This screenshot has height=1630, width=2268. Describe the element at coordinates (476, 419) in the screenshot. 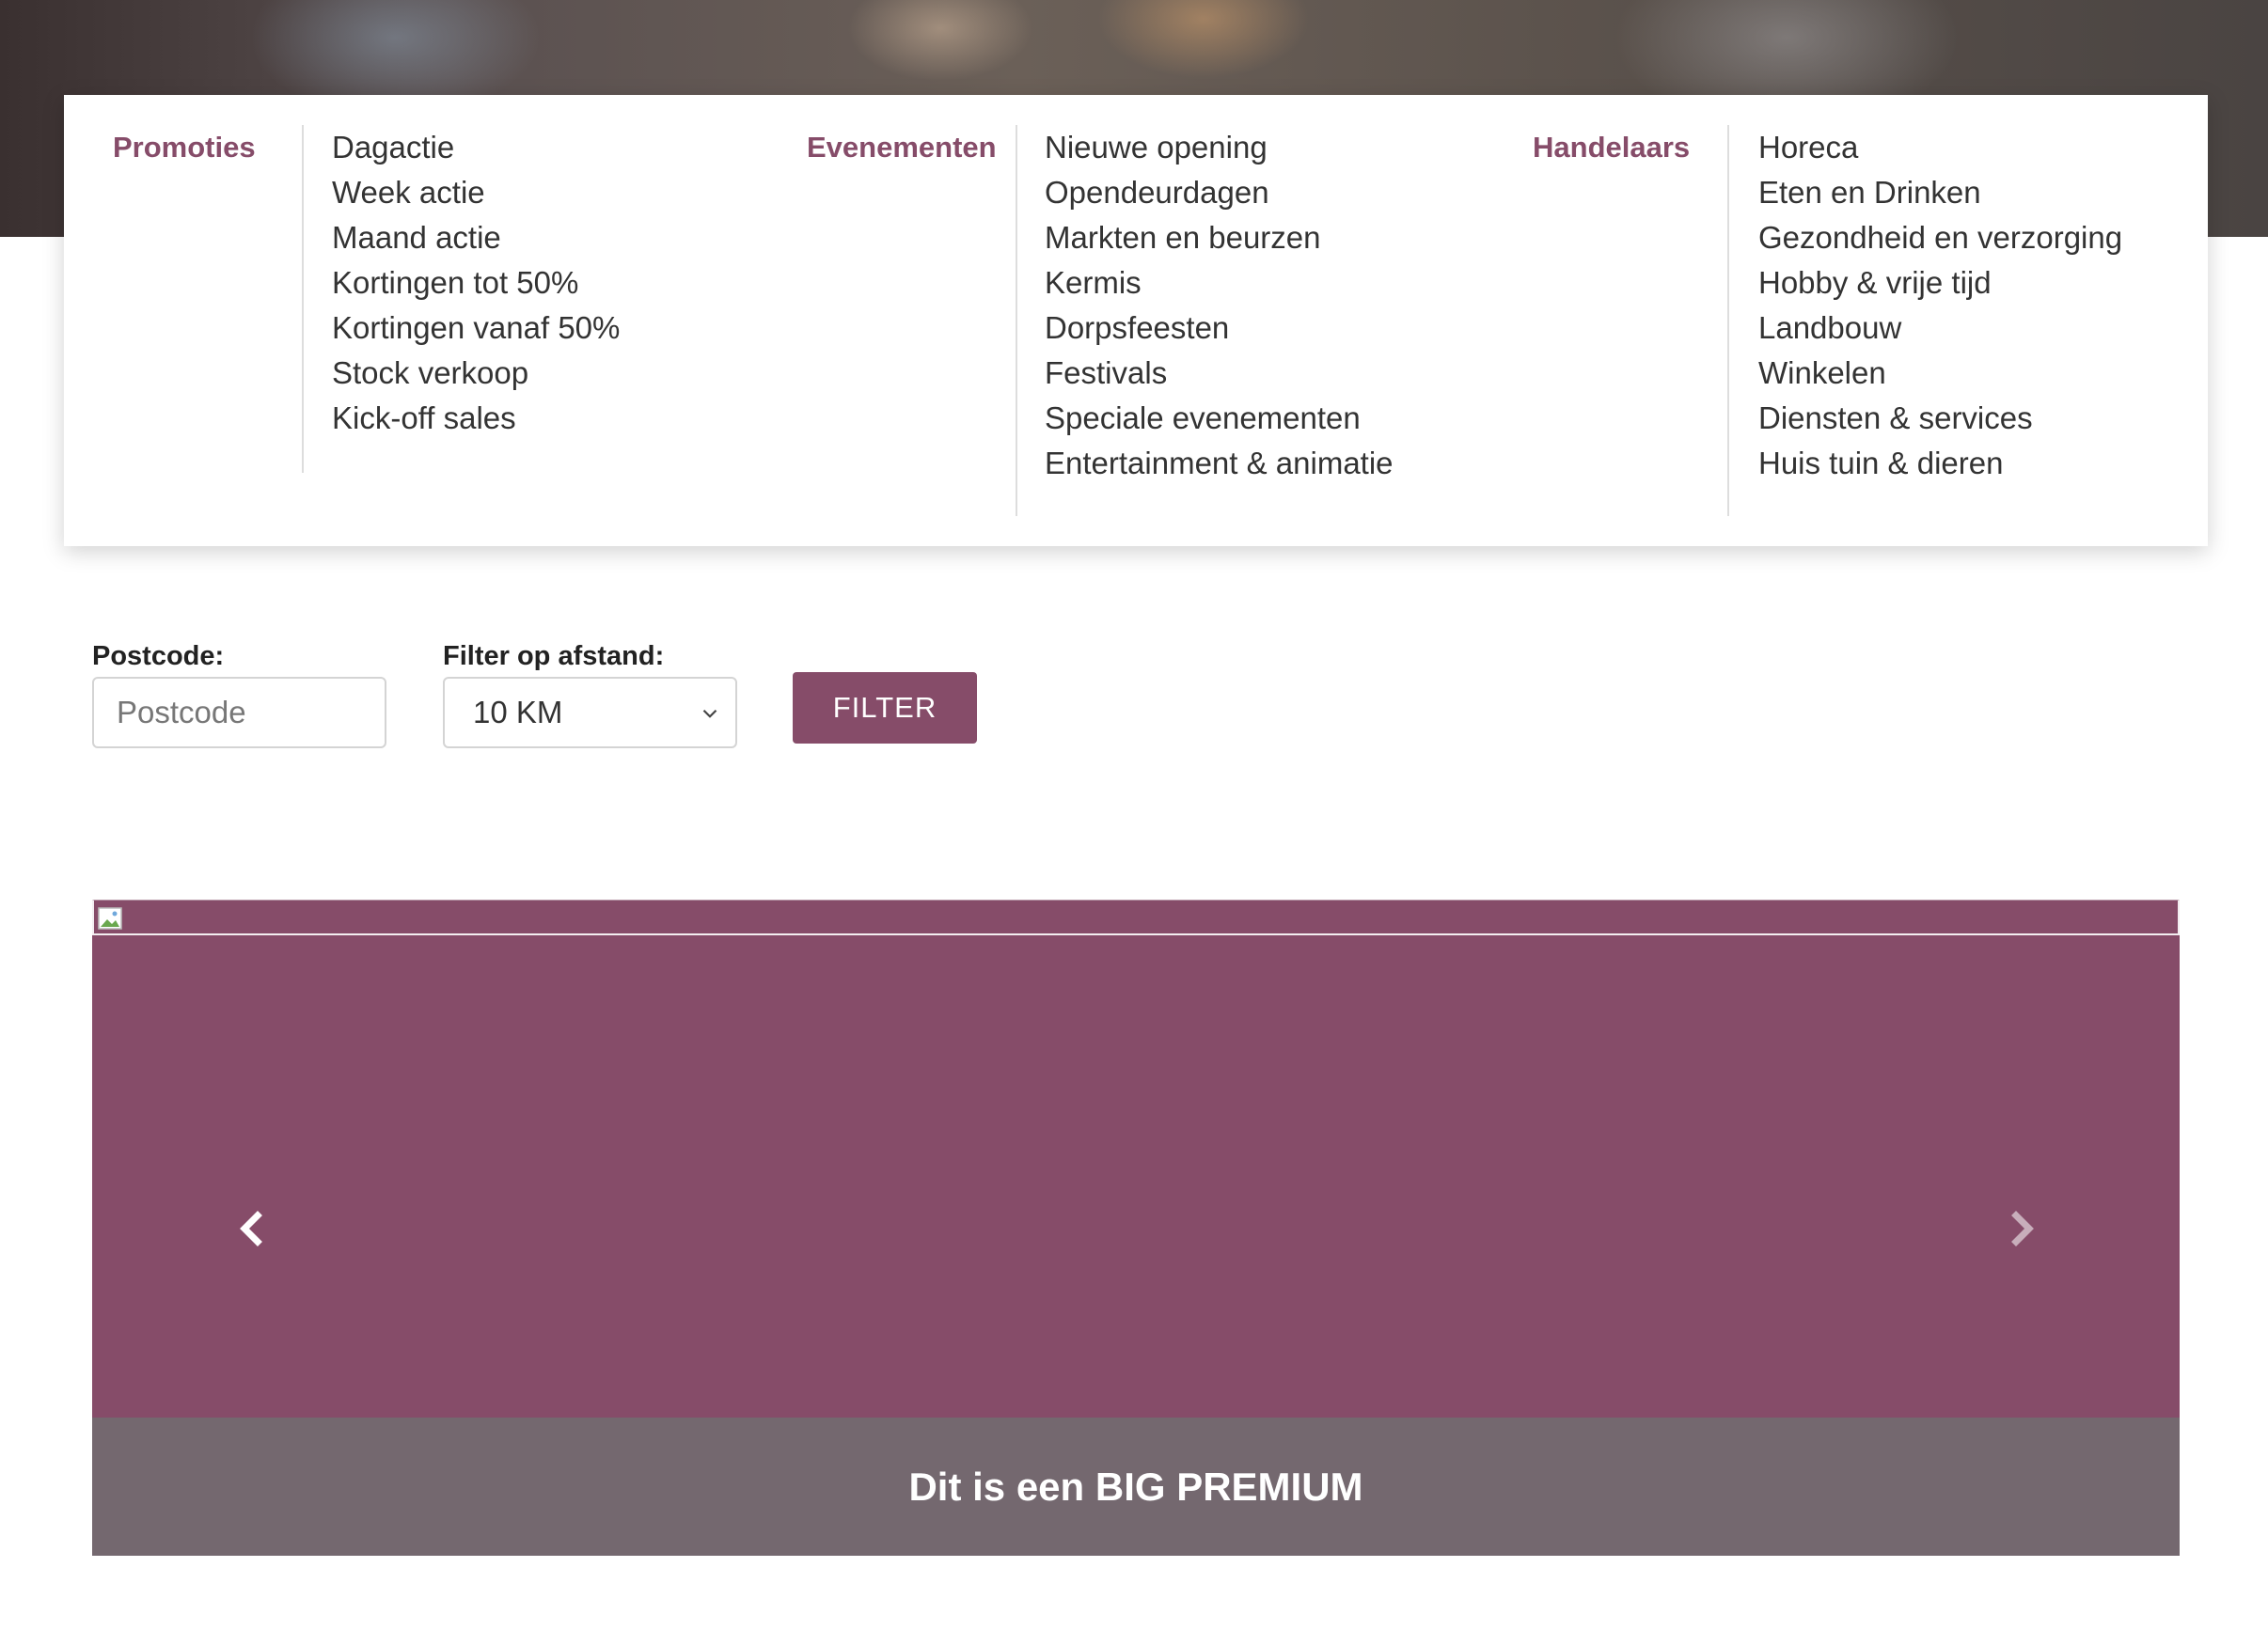

I see `menu-item: Kick-off sales` at that location.